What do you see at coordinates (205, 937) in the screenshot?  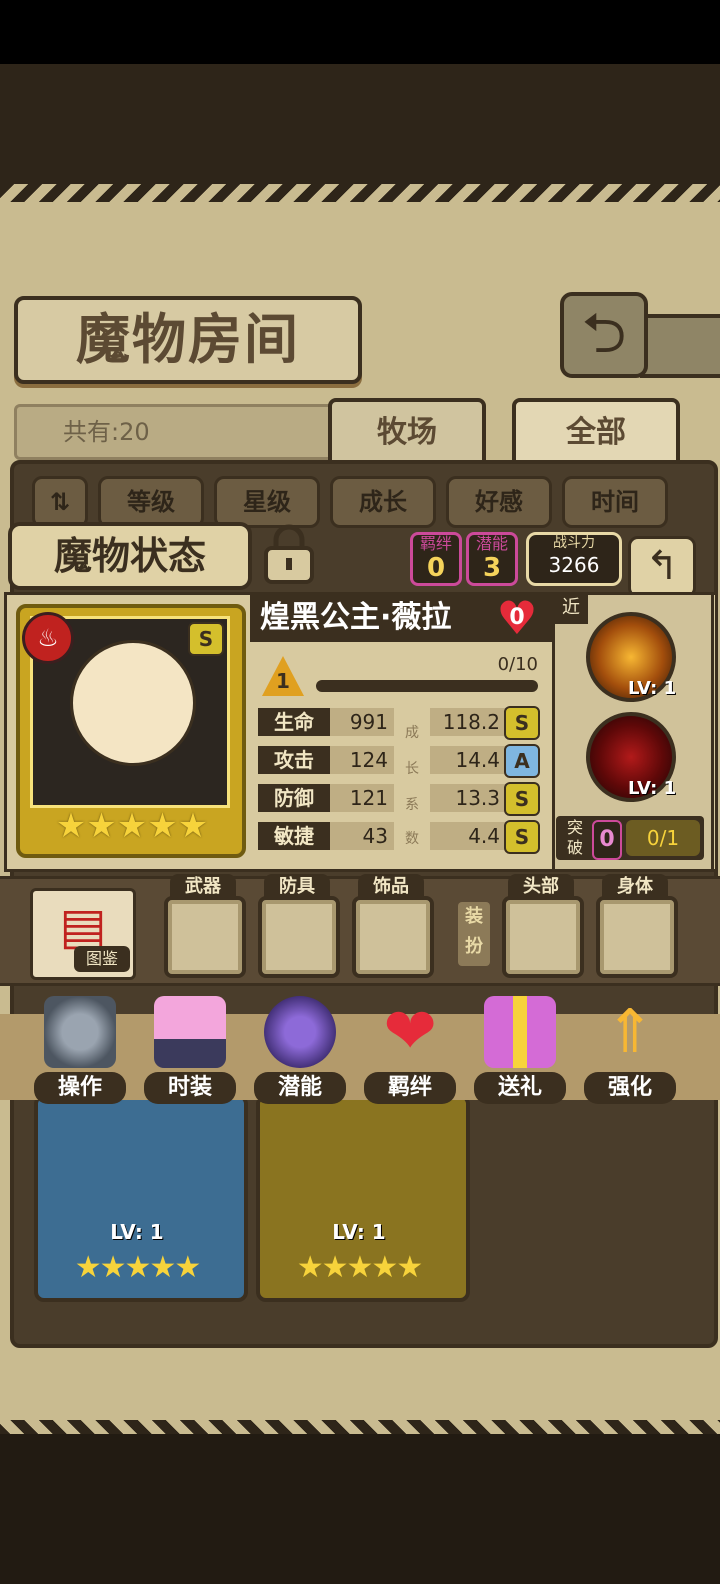 I see `weapon-slot` at bounding box center [205, 937].